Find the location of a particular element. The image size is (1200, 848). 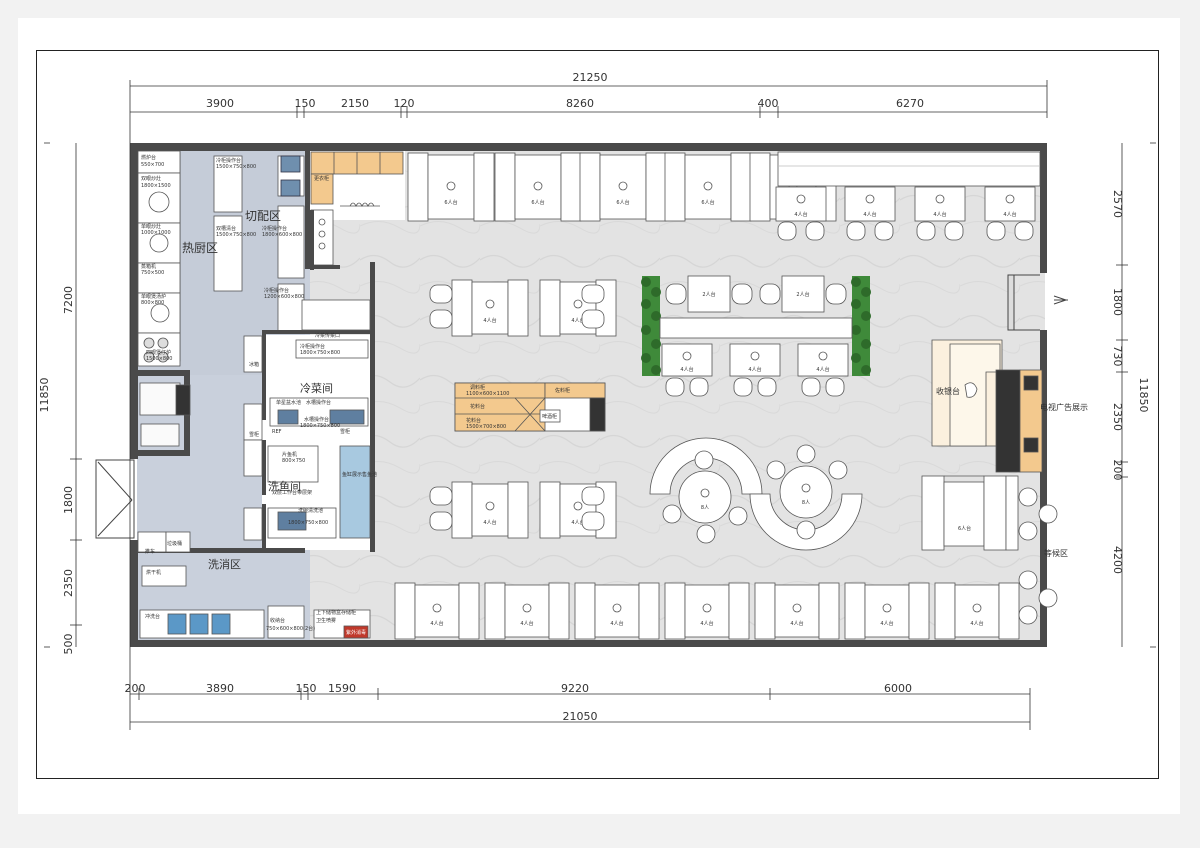

zone-cold-dish: 冷菜间 is located at coordinates (316, 388).